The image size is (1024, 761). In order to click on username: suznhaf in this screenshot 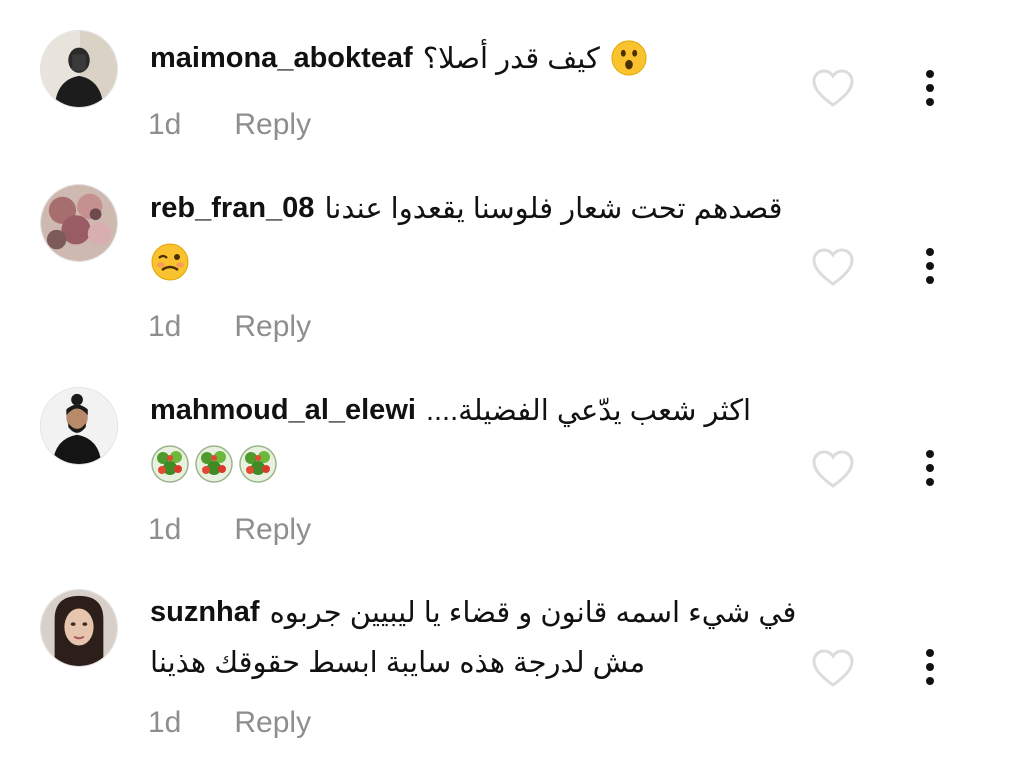, I will do `click(205, 612)`.